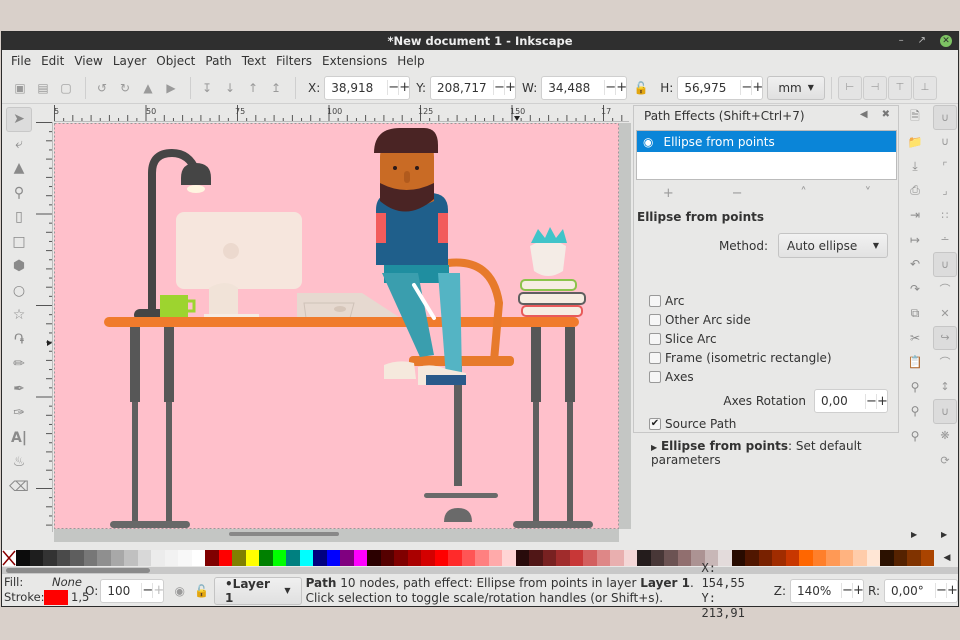  Describe the element at coordinates (207, 88) in the screenshot. I see `lower-to-bottom-icon: ↧` at that location.